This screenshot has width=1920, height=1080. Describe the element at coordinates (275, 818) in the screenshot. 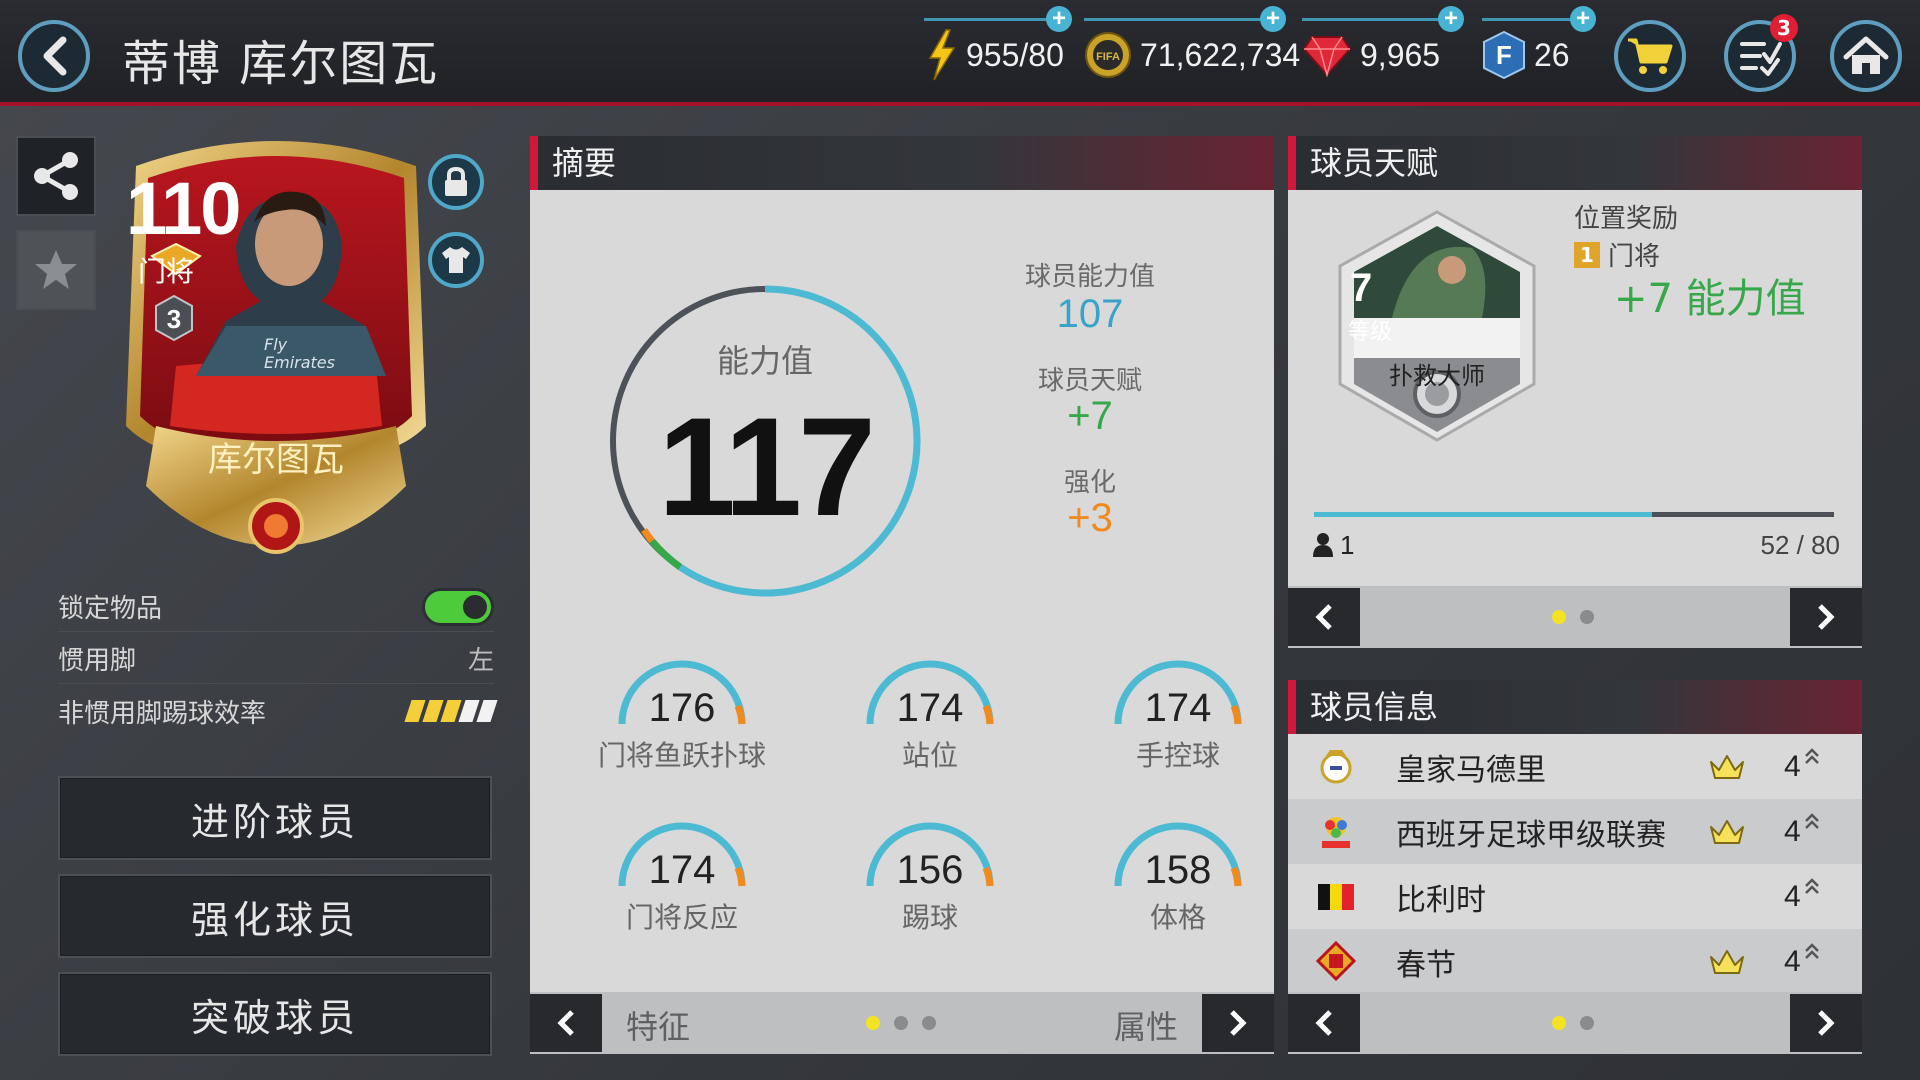

I see `advance-player-button: 进阶球员` at that location.